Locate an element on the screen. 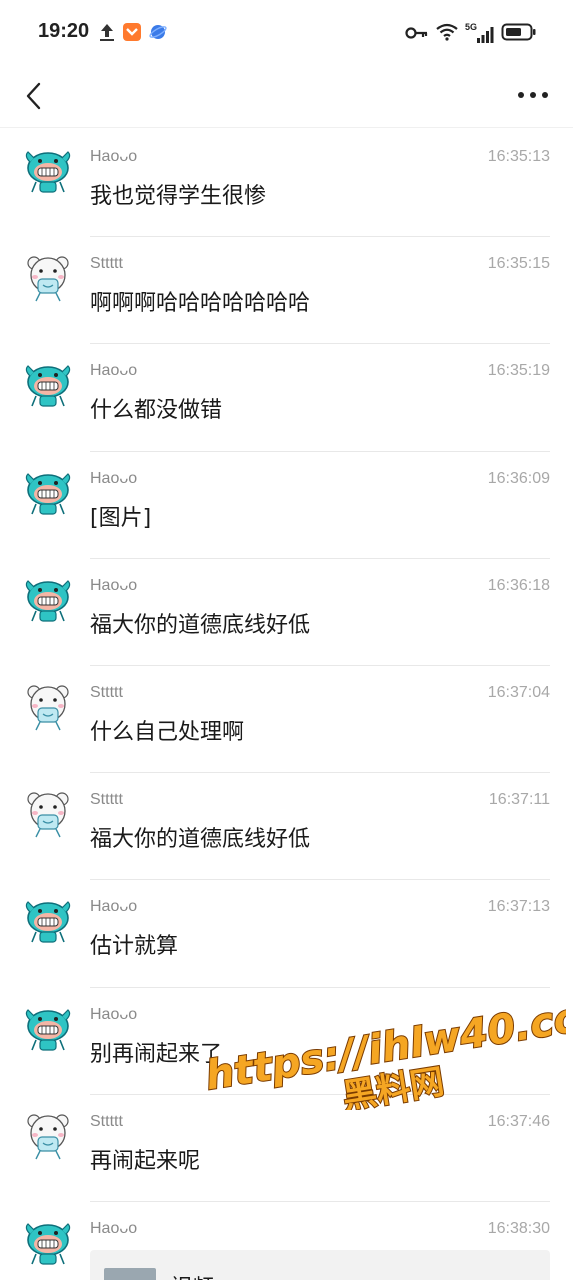  message-text: 别再闹起来了 is located at coordinates (156, 1054).